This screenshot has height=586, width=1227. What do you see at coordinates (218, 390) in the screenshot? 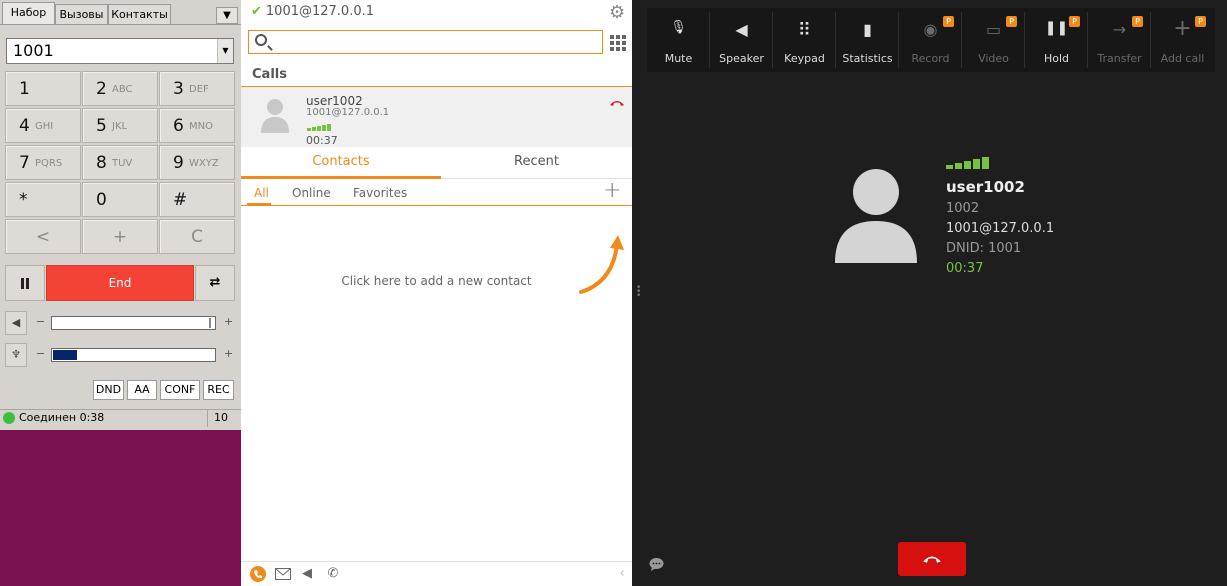
I see `rec-button: REC` at bounding box center [218, 390].